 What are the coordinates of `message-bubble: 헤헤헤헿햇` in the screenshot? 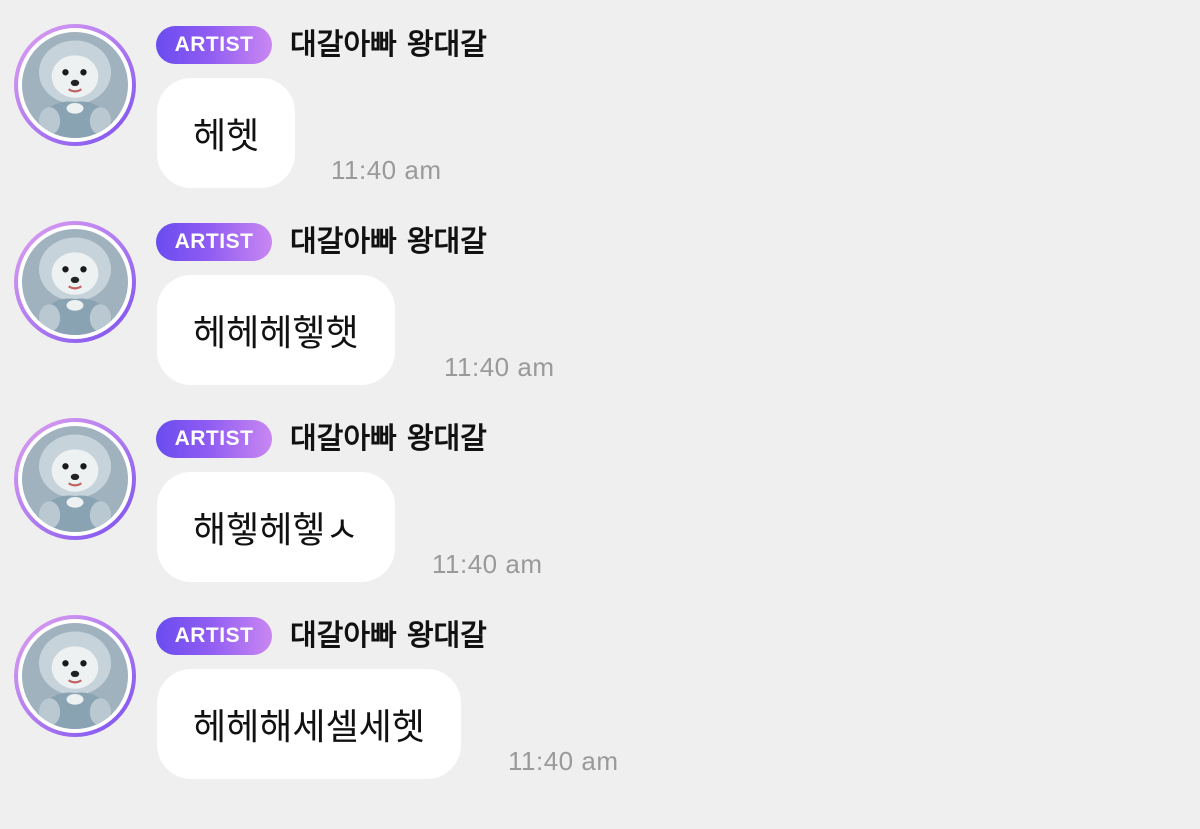 It's located at (276, 330).